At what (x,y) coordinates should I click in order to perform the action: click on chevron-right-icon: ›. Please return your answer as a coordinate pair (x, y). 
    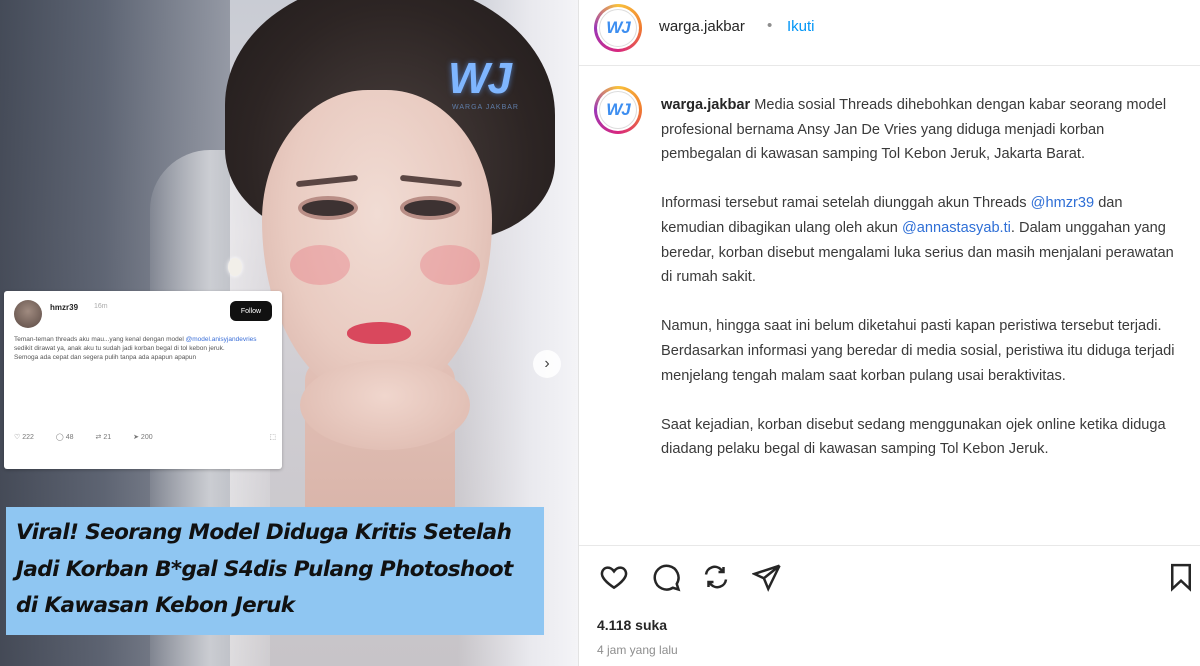
    Looking at the image, I should click on (547, 364).